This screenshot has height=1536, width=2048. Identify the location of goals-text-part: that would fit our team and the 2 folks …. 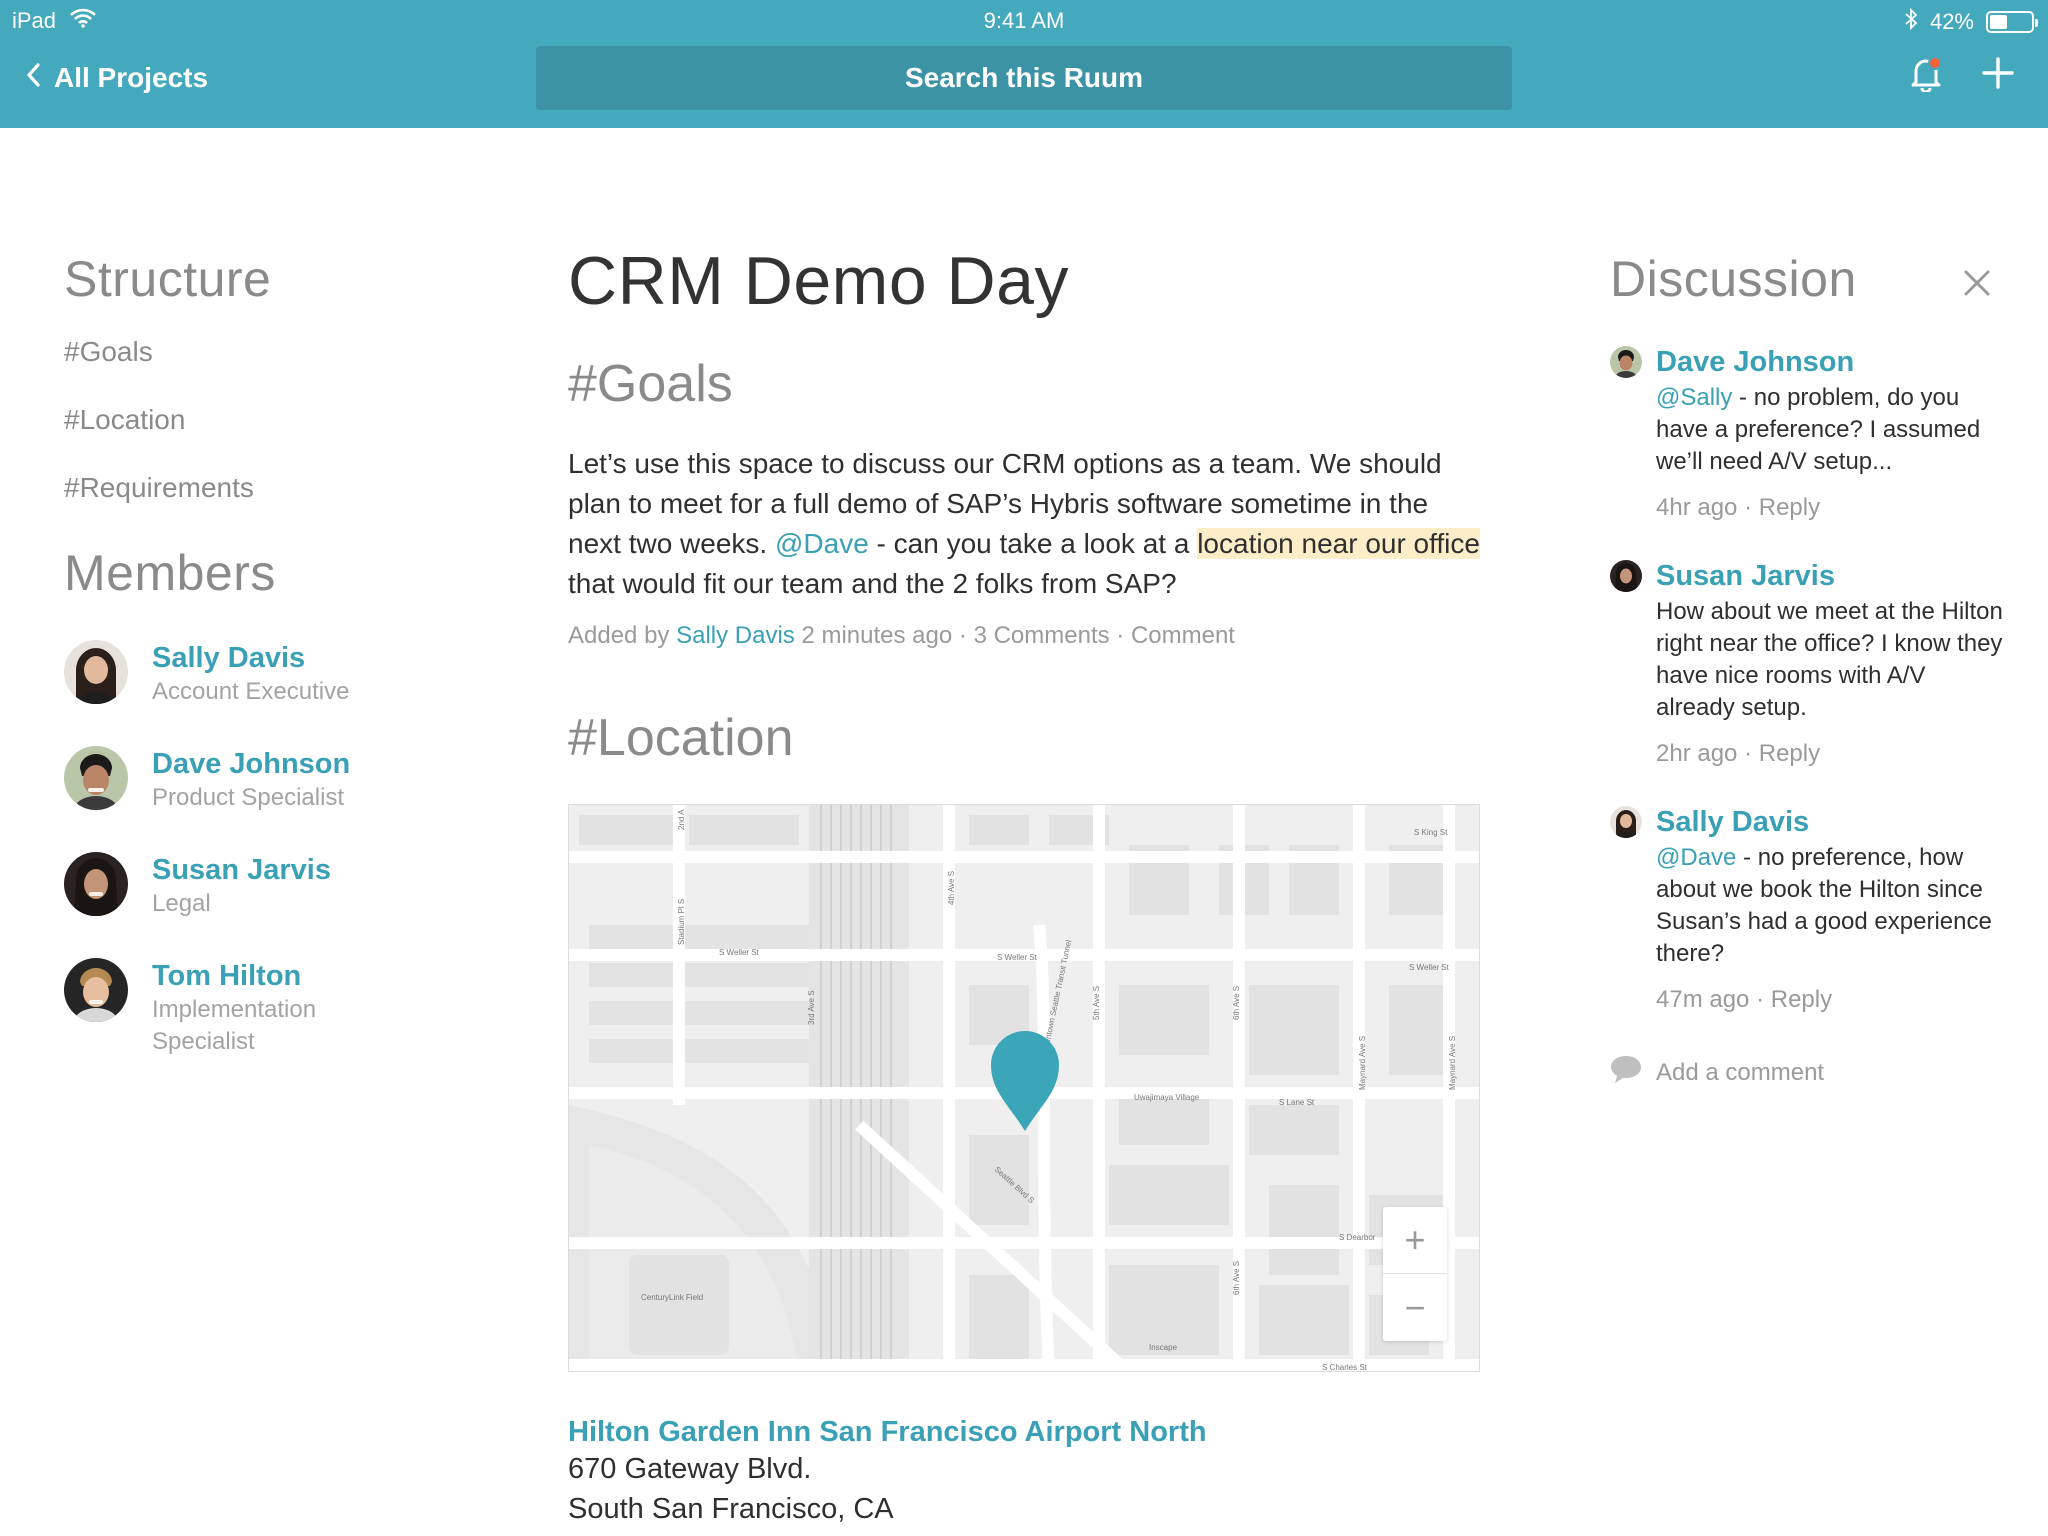
(872, 583).